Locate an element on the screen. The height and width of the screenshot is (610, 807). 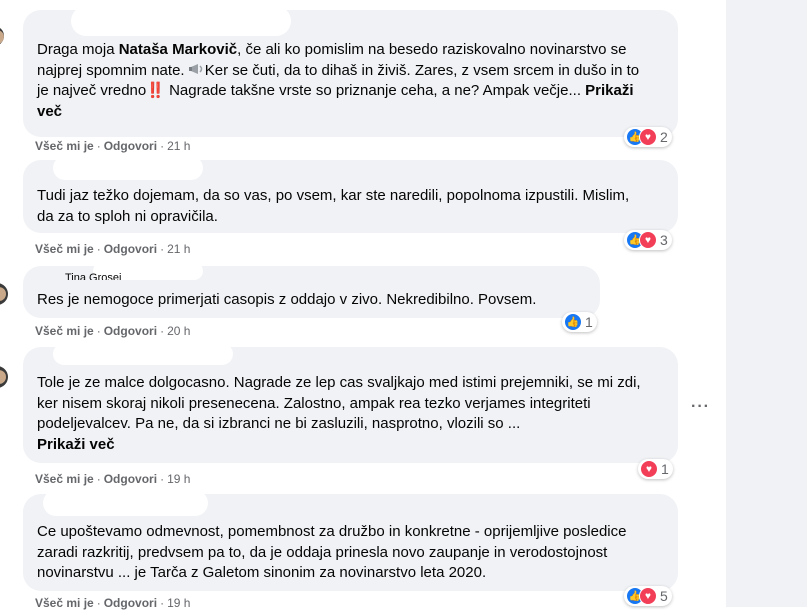
like-icon: 👍 is located at coordinates (573, 322).